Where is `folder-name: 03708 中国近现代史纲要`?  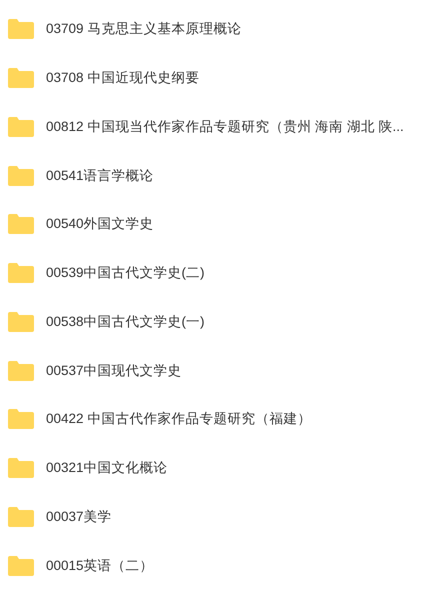 folder-name: 03708 中国近现代史纲要 is located at coordinates (123, 78).